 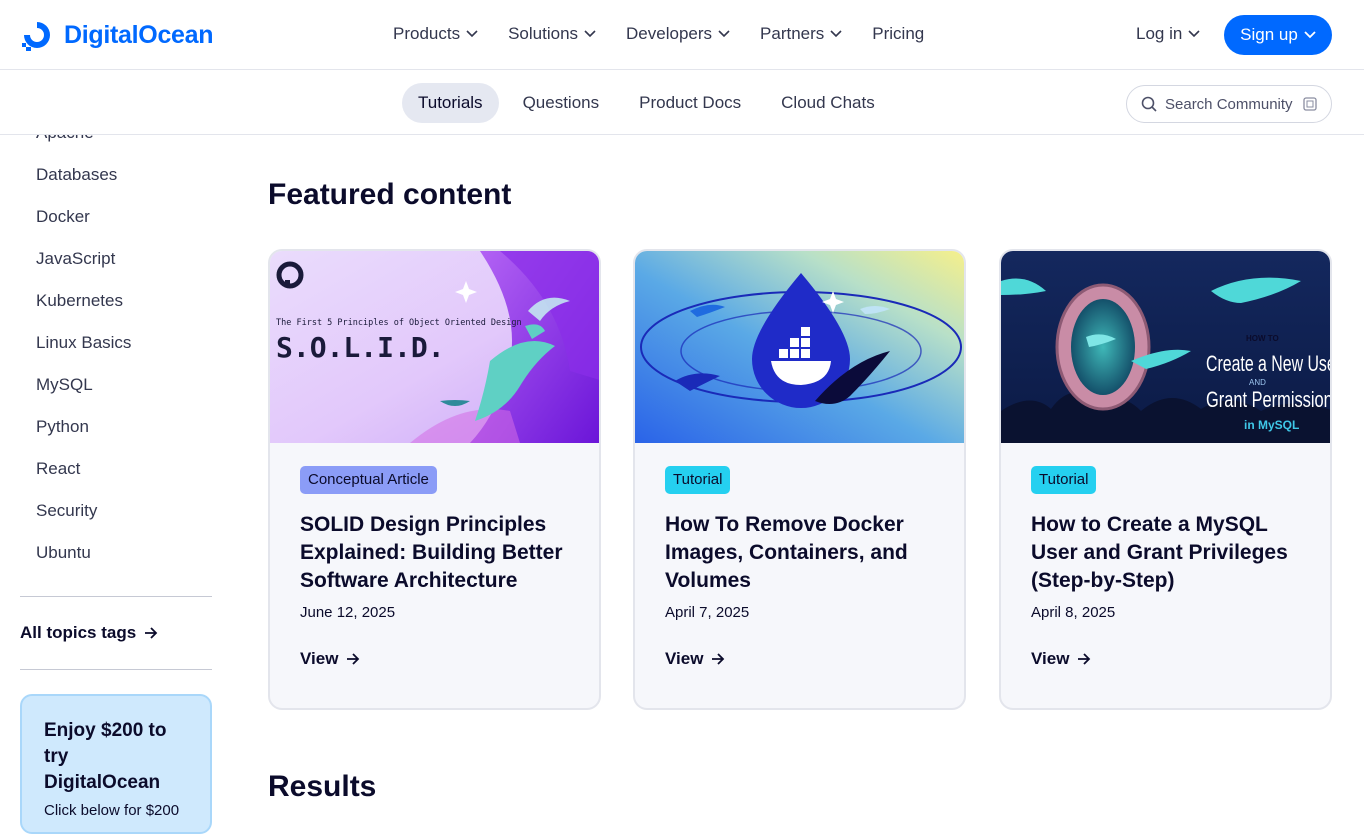 What do you see at coordinates (63, 553) in the screenshot?
I see `topic-ubuntu: Ubuntu` at bounding box center [63, 553].